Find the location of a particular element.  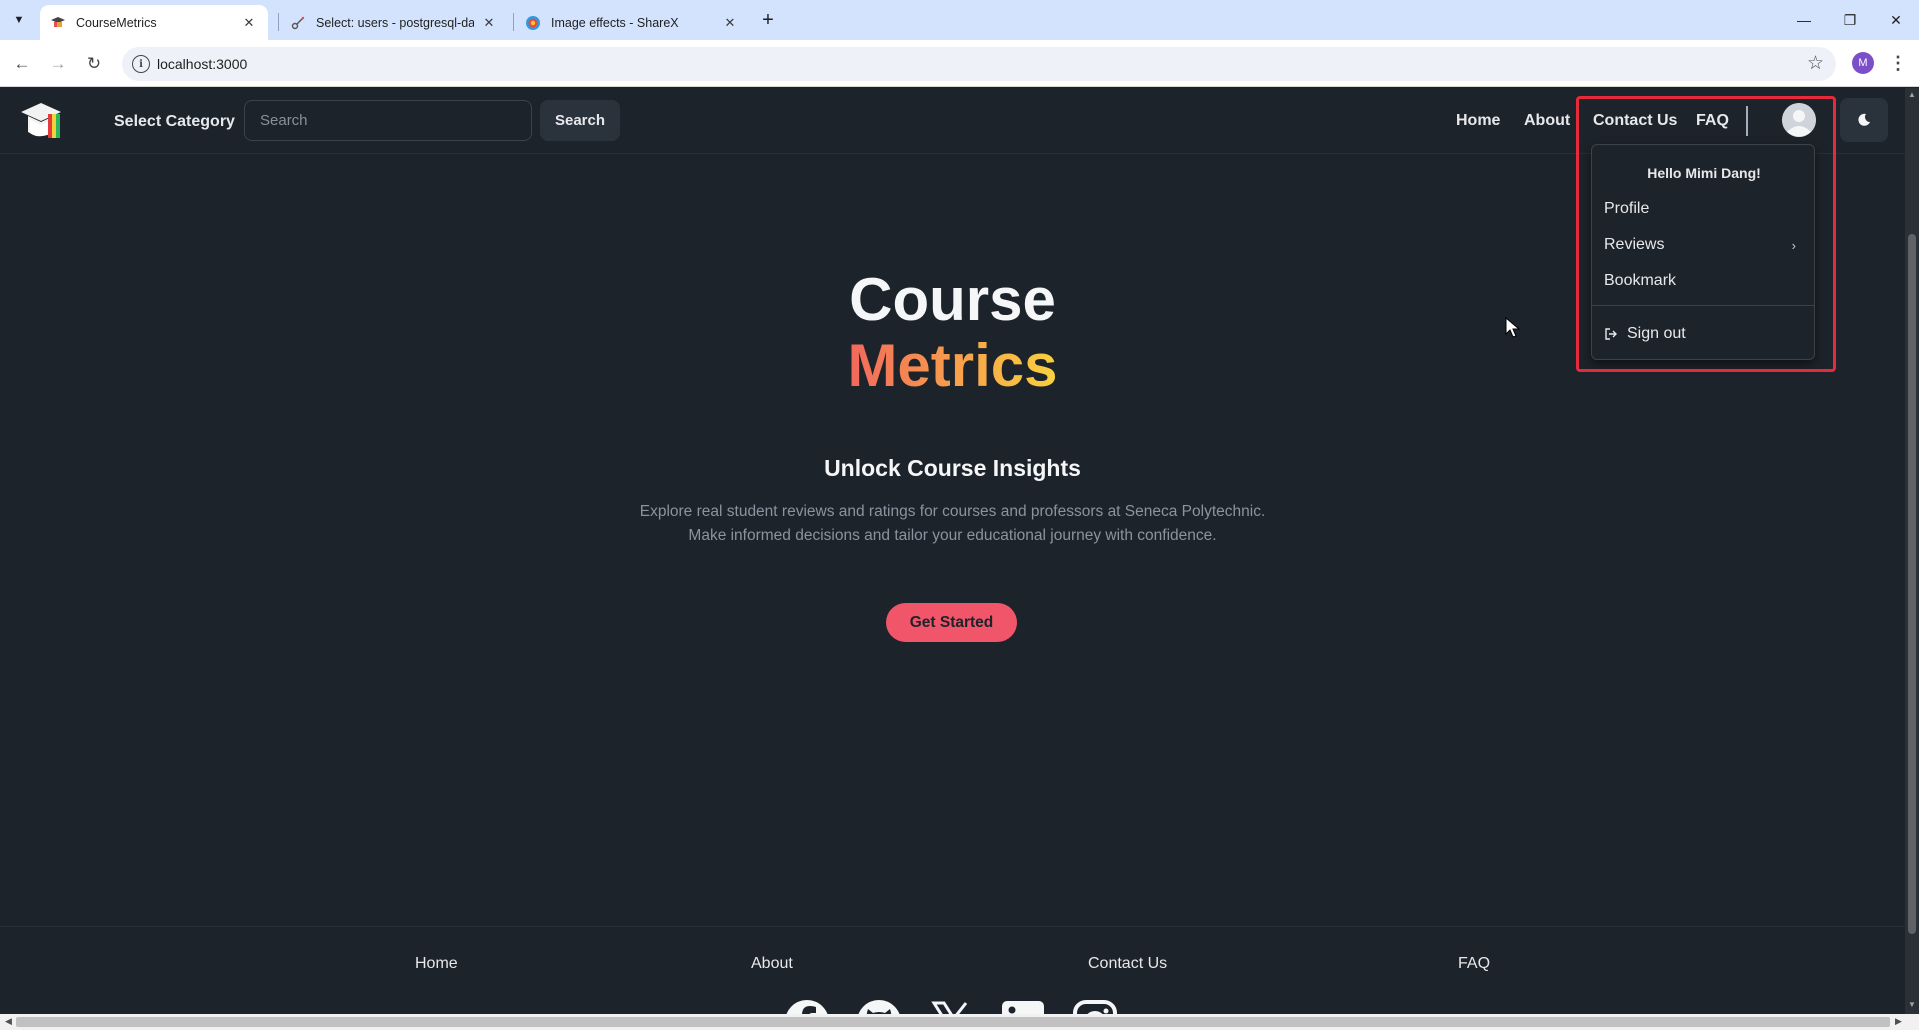

scroll-down-arrow-icon: ▼ is located at coordinates (1912, 1004).